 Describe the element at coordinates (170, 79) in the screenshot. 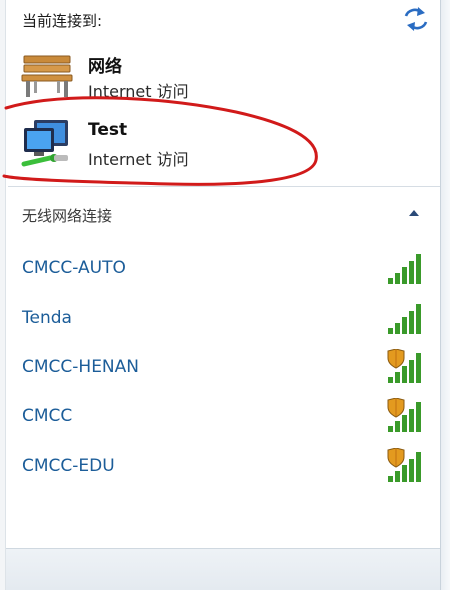

I see `connection-item-network: 网络 Internet 访问` at that location.